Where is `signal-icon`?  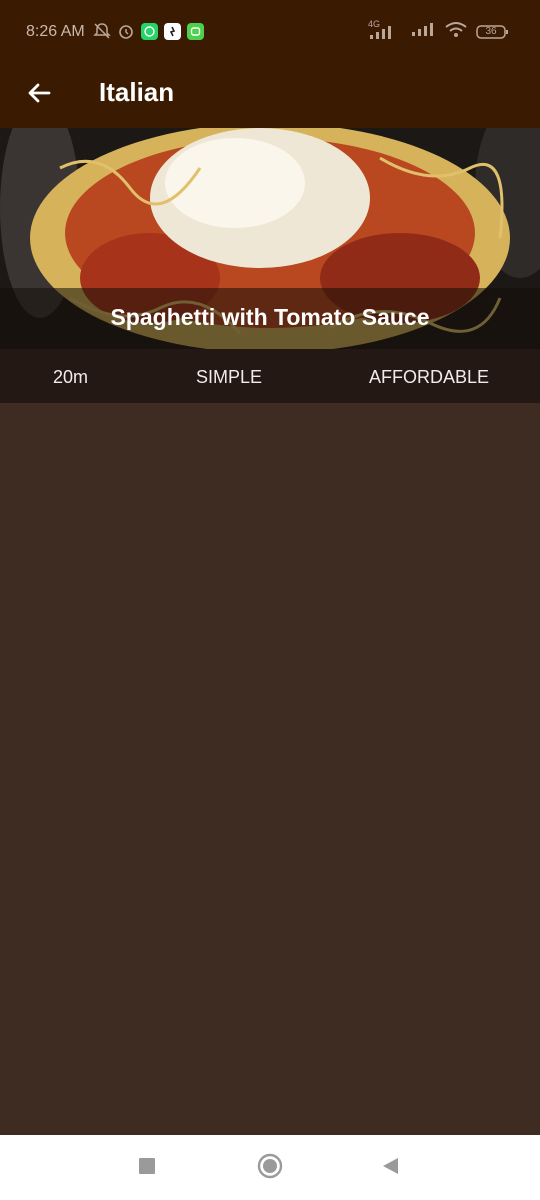
signal-icon is located at coordinates (423, 31).